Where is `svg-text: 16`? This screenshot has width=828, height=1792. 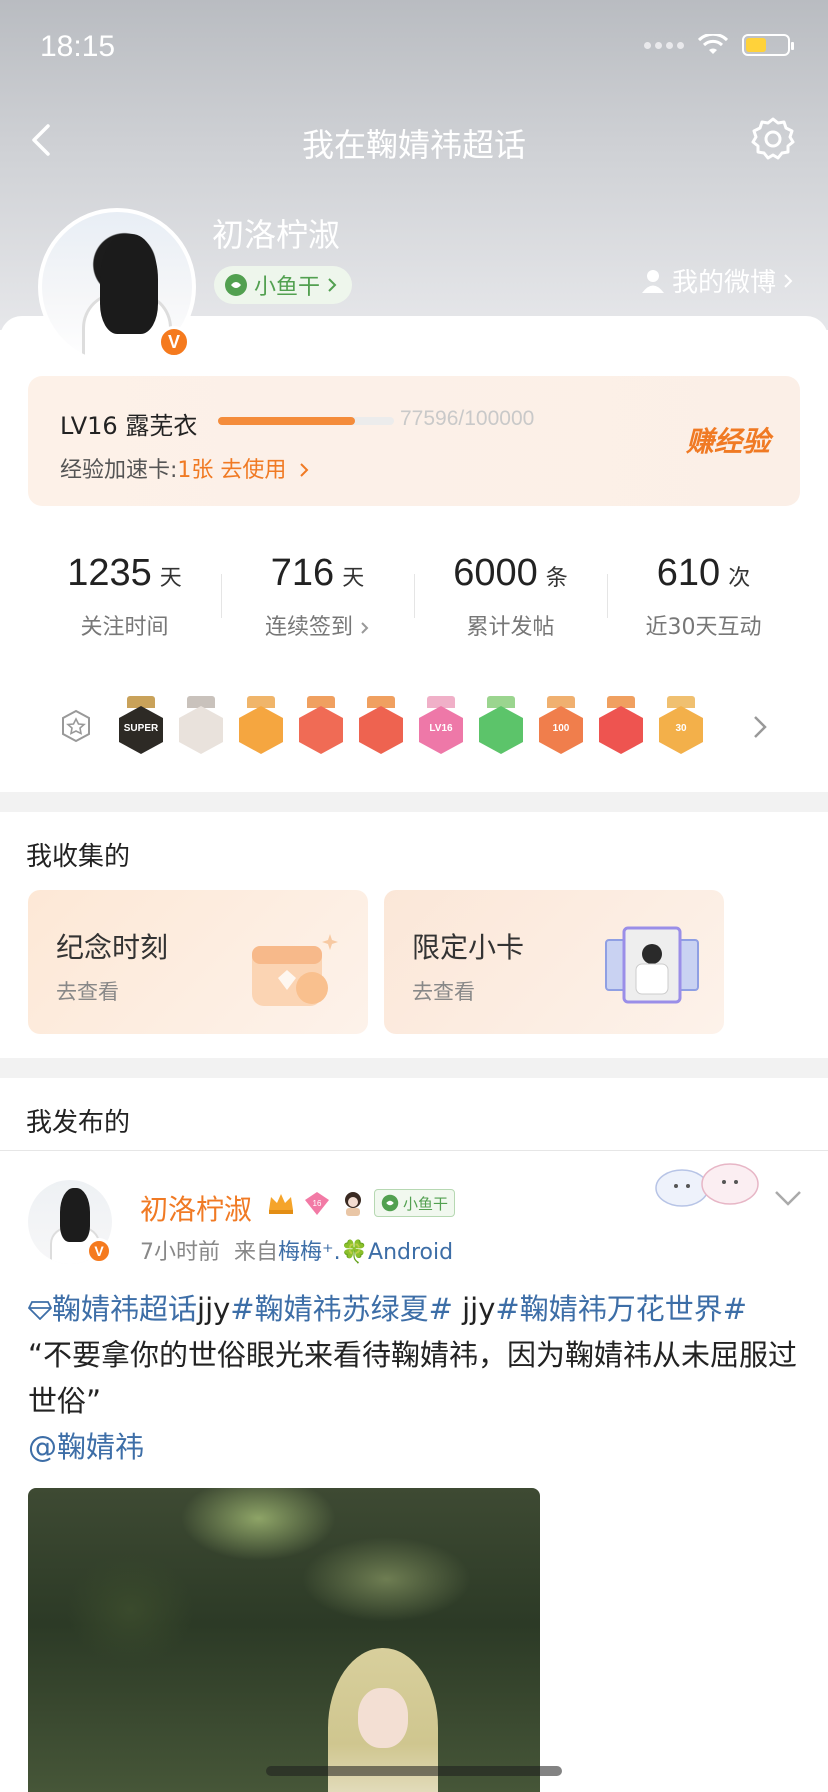 svg-text: 16 is located at coordinates (317, 1203).